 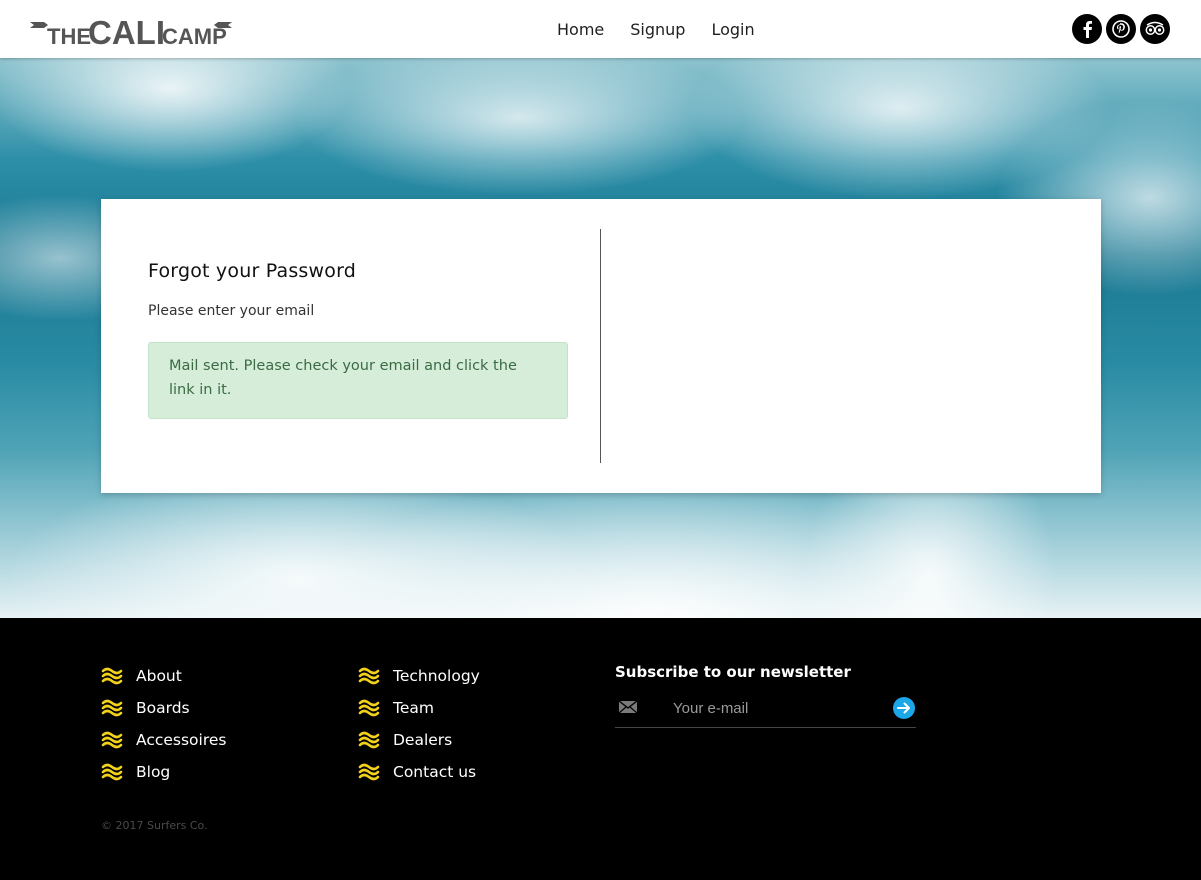 I want to click on newsletter-submit-button, so click(x=904, y=708).